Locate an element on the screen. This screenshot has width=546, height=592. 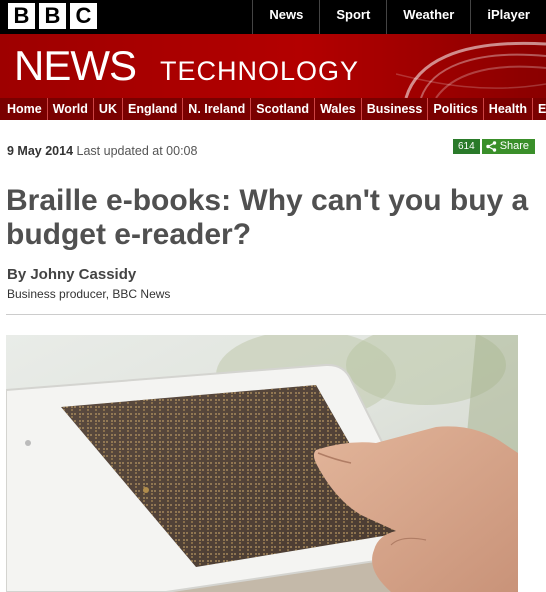
nav-uk: UK is located at coordinates (108, 109).